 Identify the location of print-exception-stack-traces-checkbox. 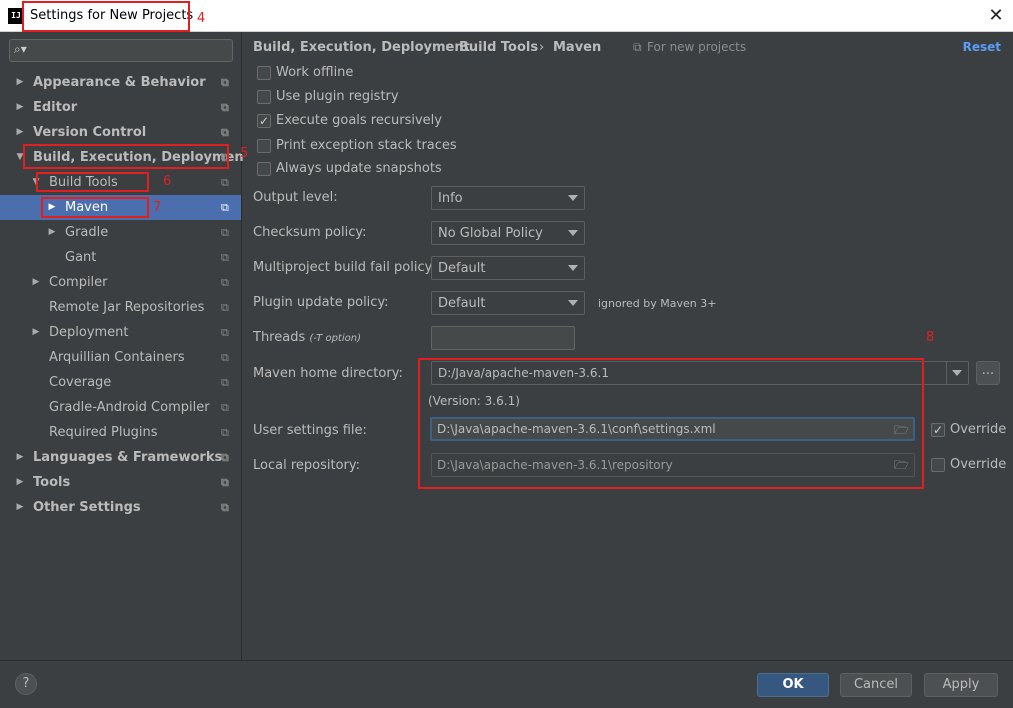
(264, 146).